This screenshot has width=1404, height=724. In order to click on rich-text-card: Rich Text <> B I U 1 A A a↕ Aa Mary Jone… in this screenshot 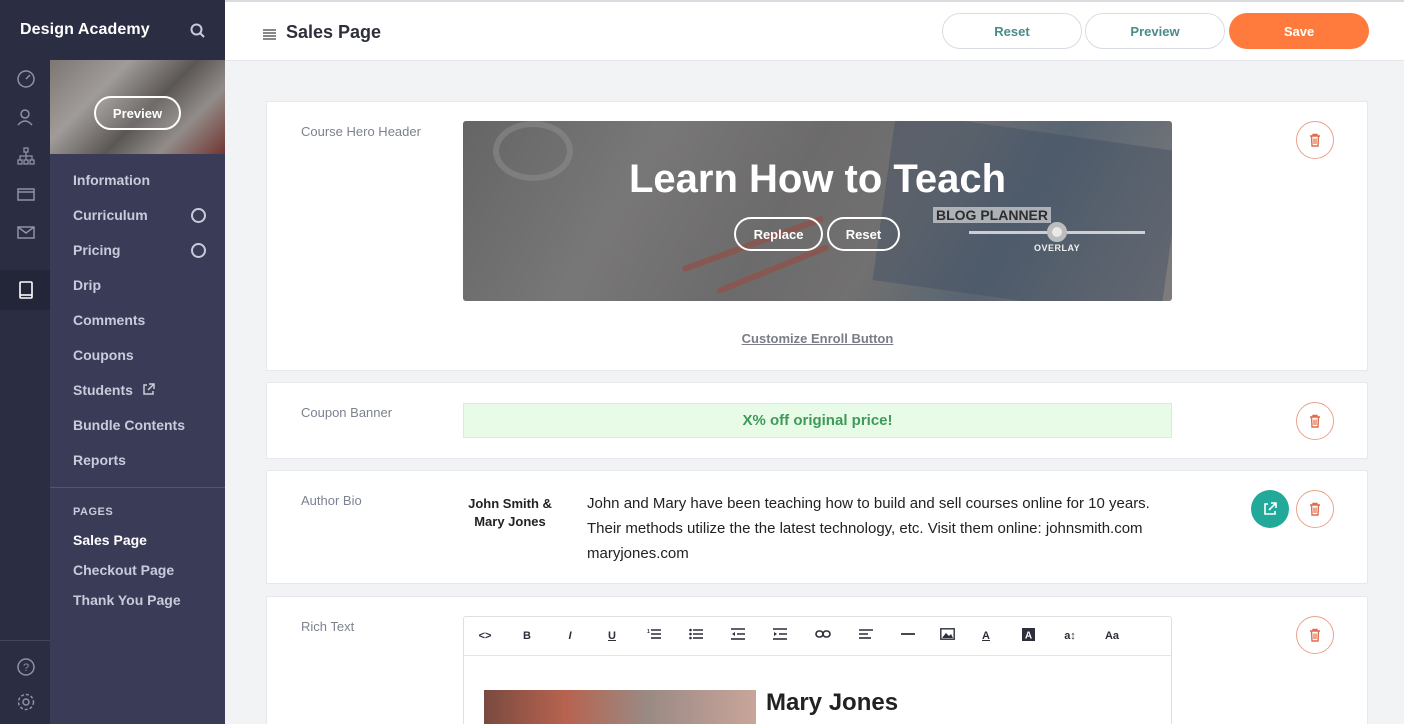, I will do `click(817, 660)`.